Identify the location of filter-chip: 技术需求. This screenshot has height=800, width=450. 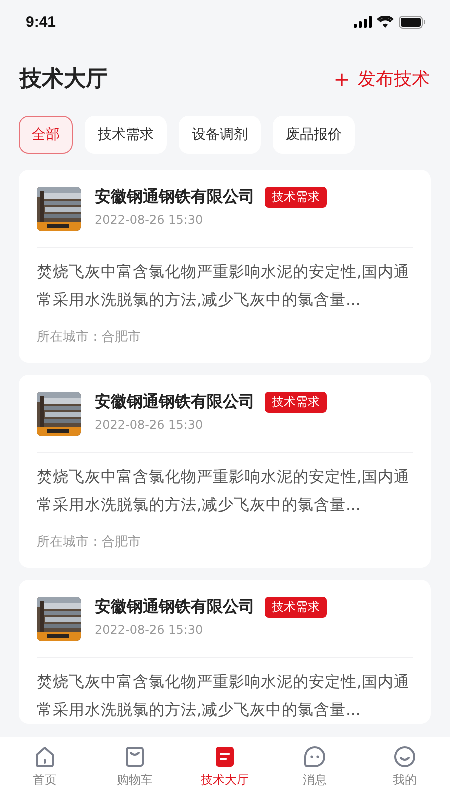
(126, 135).